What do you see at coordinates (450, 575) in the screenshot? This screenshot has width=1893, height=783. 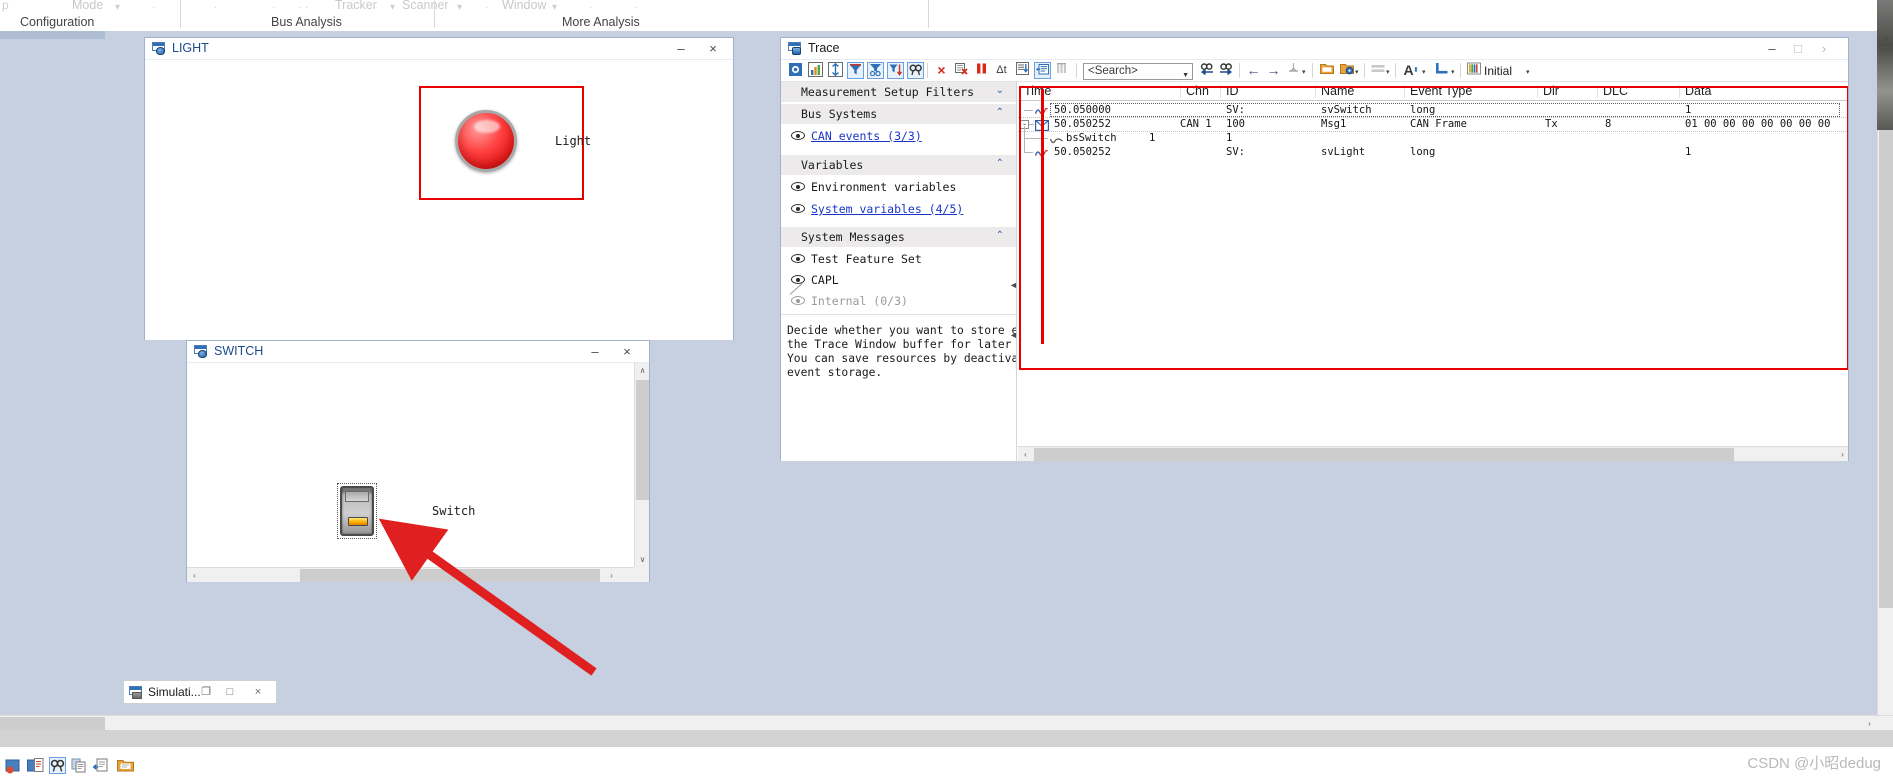 I see `switch-hscroll-thumb` at bounding box center [450, 575].